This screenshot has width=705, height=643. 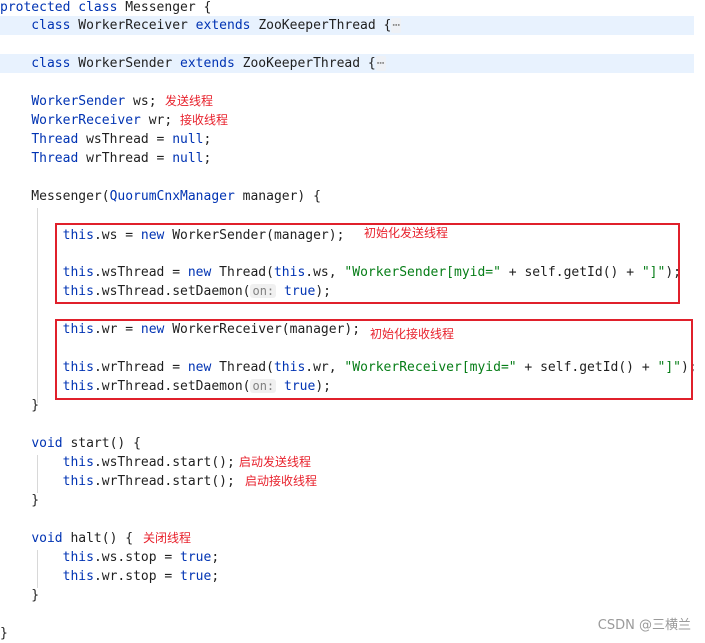 What do you see at coordinates (167, 538) in the screenshot?
I see `annotation-stop-threads: 关闭线程` at bounding box center [167, 538].